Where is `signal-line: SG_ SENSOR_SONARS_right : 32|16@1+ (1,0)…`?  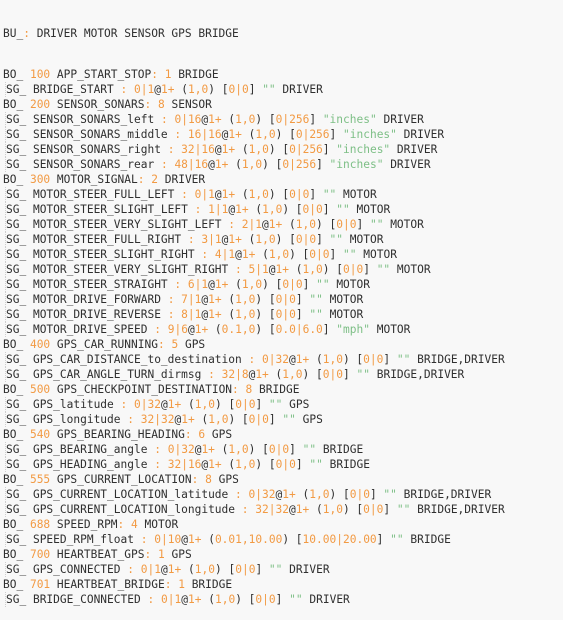 signal-line: SG_ SENSOR_SONARS_right : 32|16@1+ (1,0)… is located at coordinates (283, 149).